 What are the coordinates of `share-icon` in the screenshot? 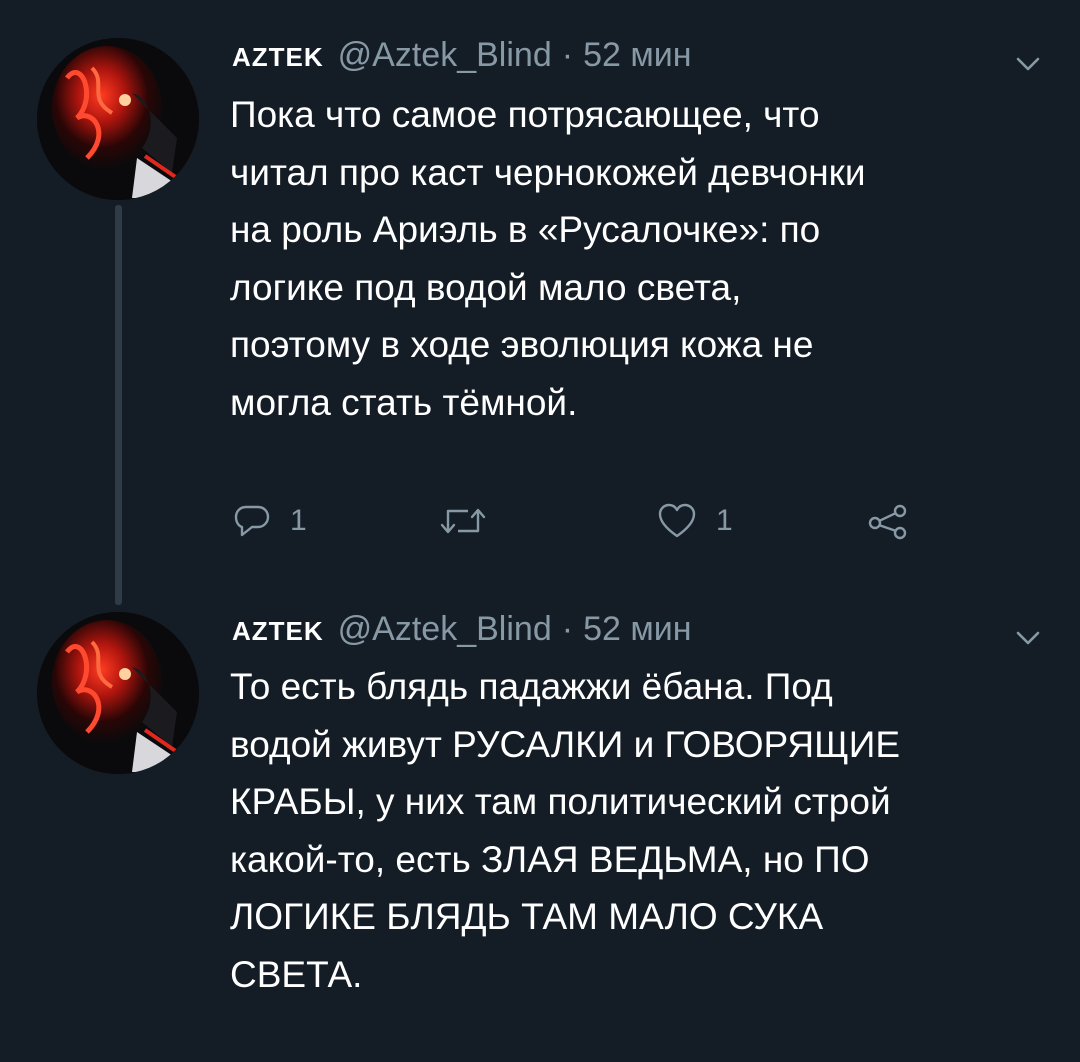 It's located at (888, 521).